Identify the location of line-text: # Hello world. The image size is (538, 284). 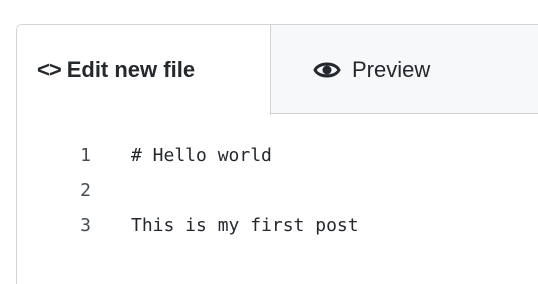
(201, 155).